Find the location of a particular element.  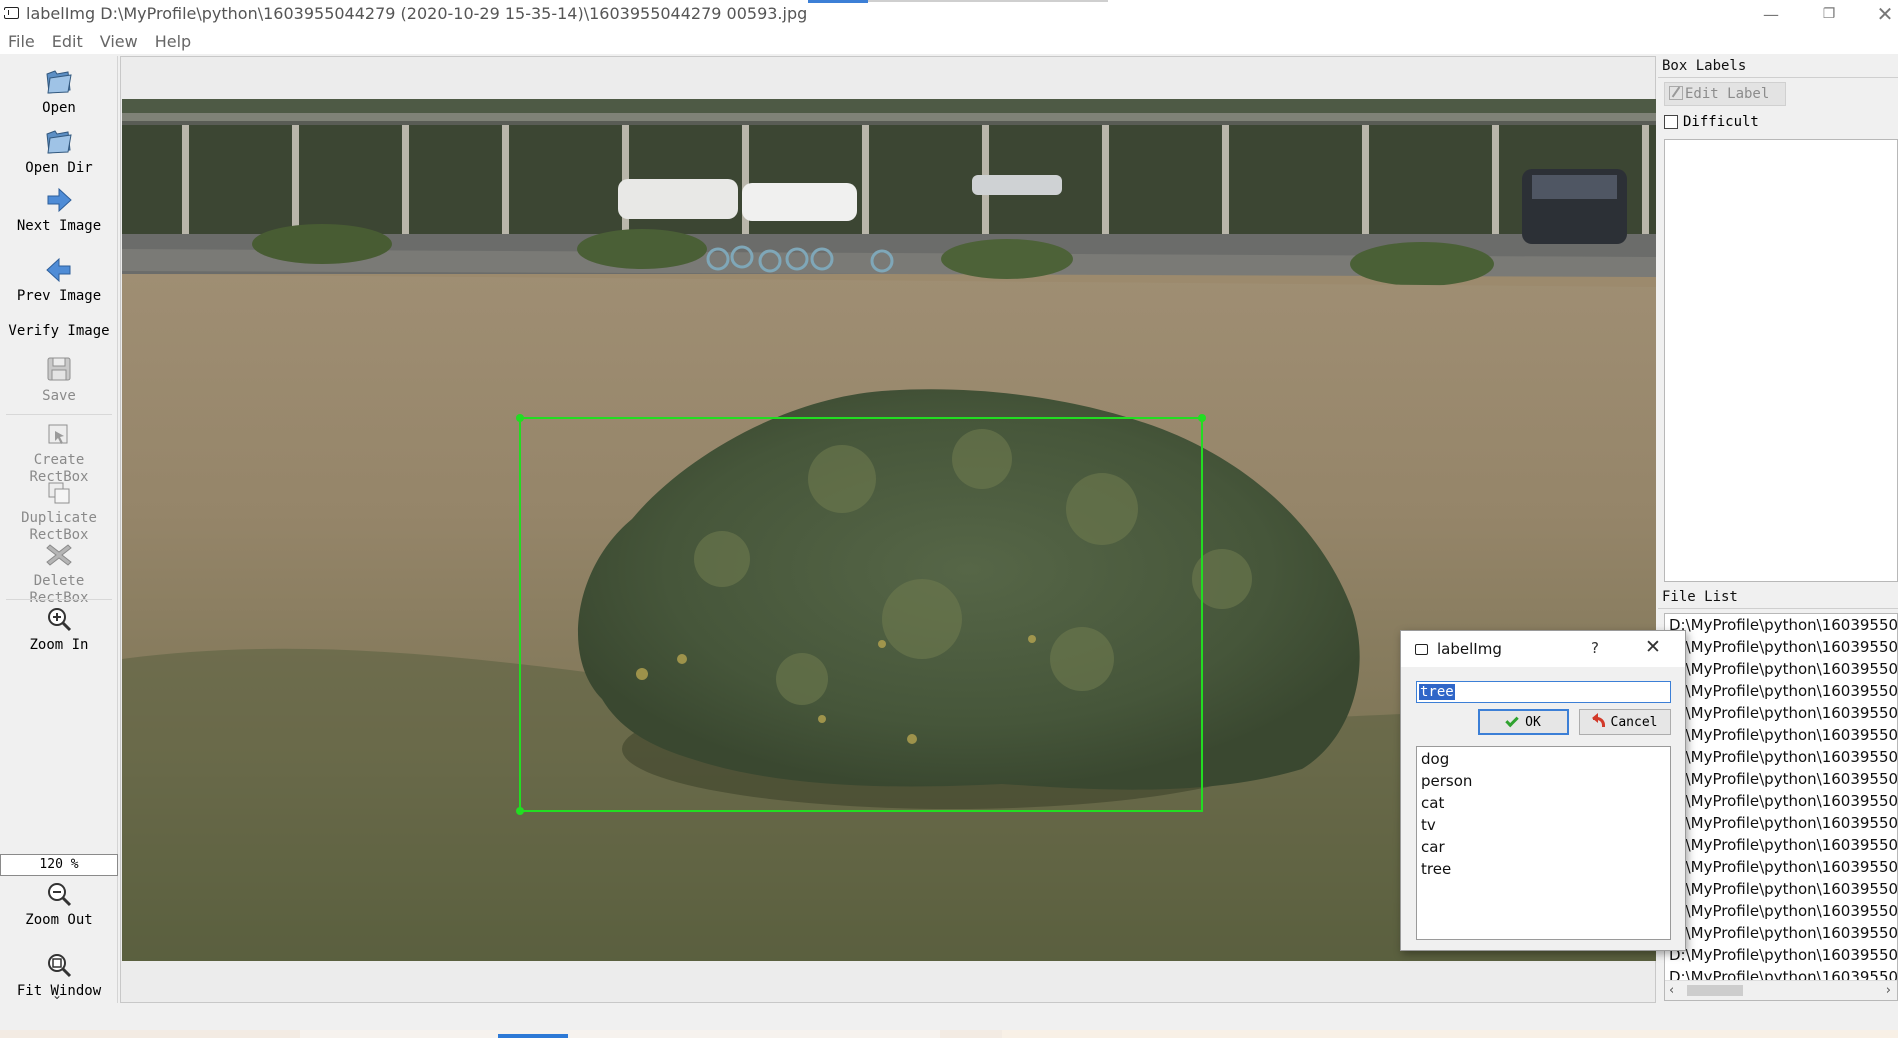

undo-arrow-icon is located at coordinates (1598, 720).